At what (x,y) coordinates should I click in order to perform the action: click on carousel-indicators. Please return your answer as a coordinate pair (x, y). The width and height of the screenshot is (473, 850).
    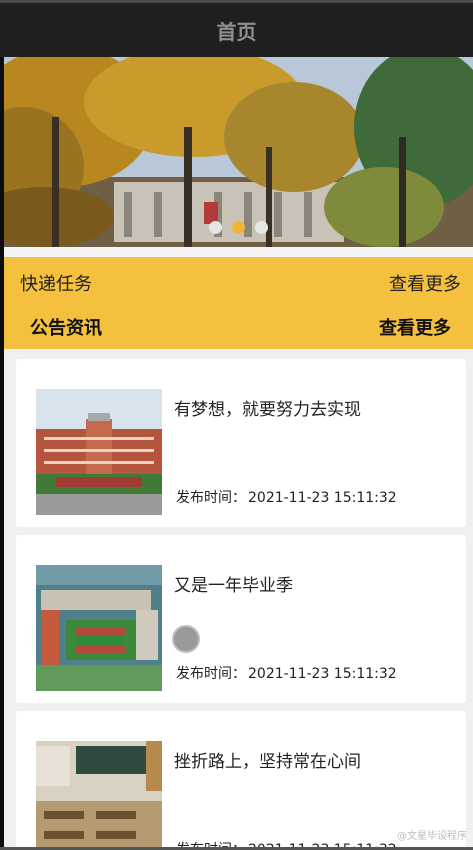
    Looking at the image, I should click on (238, 227).